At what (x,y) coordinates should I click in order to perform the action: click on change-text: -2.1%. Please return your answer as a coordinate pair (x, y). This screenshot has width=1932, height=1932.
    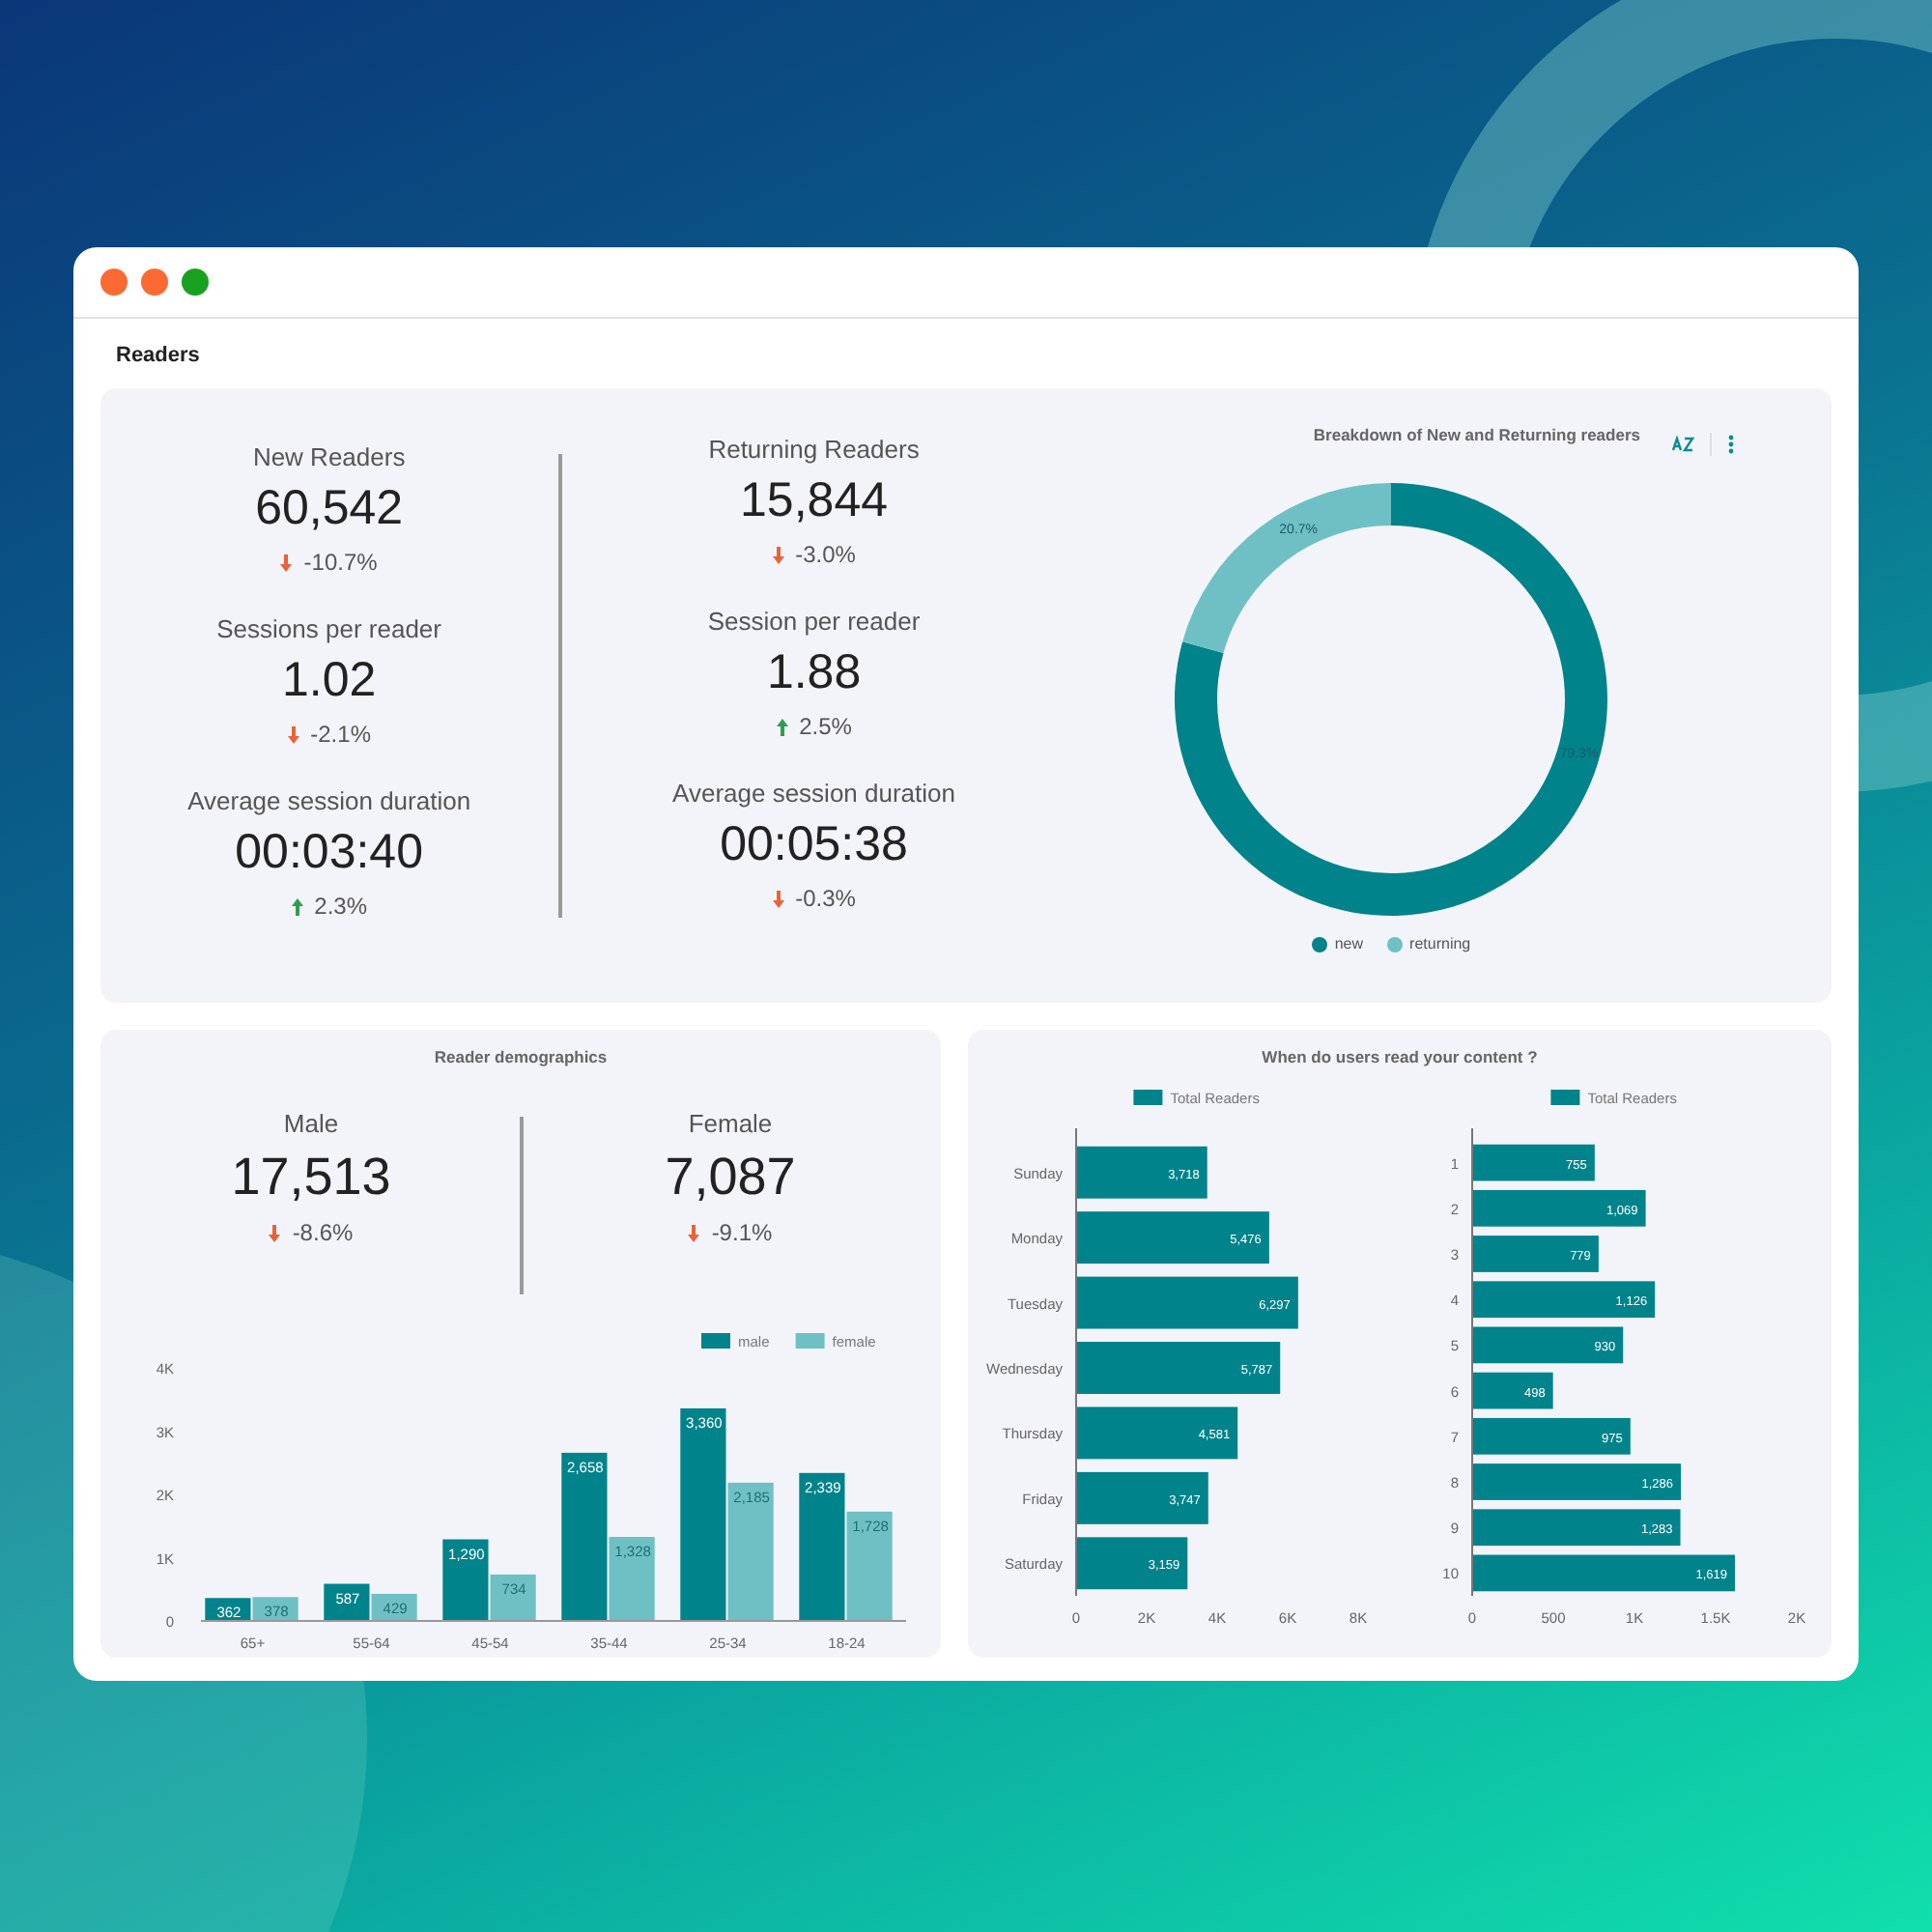
    Looking at the image, I should click on (340, 734).